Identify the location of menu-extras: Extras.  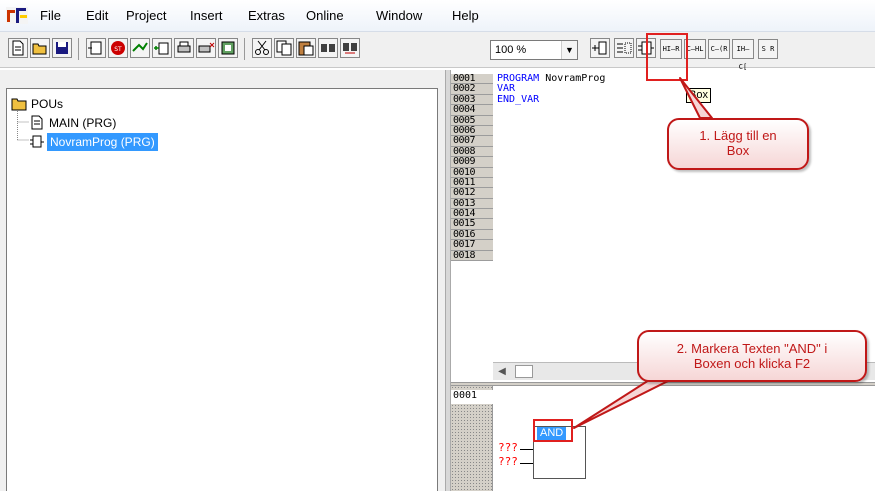
(266, 15).